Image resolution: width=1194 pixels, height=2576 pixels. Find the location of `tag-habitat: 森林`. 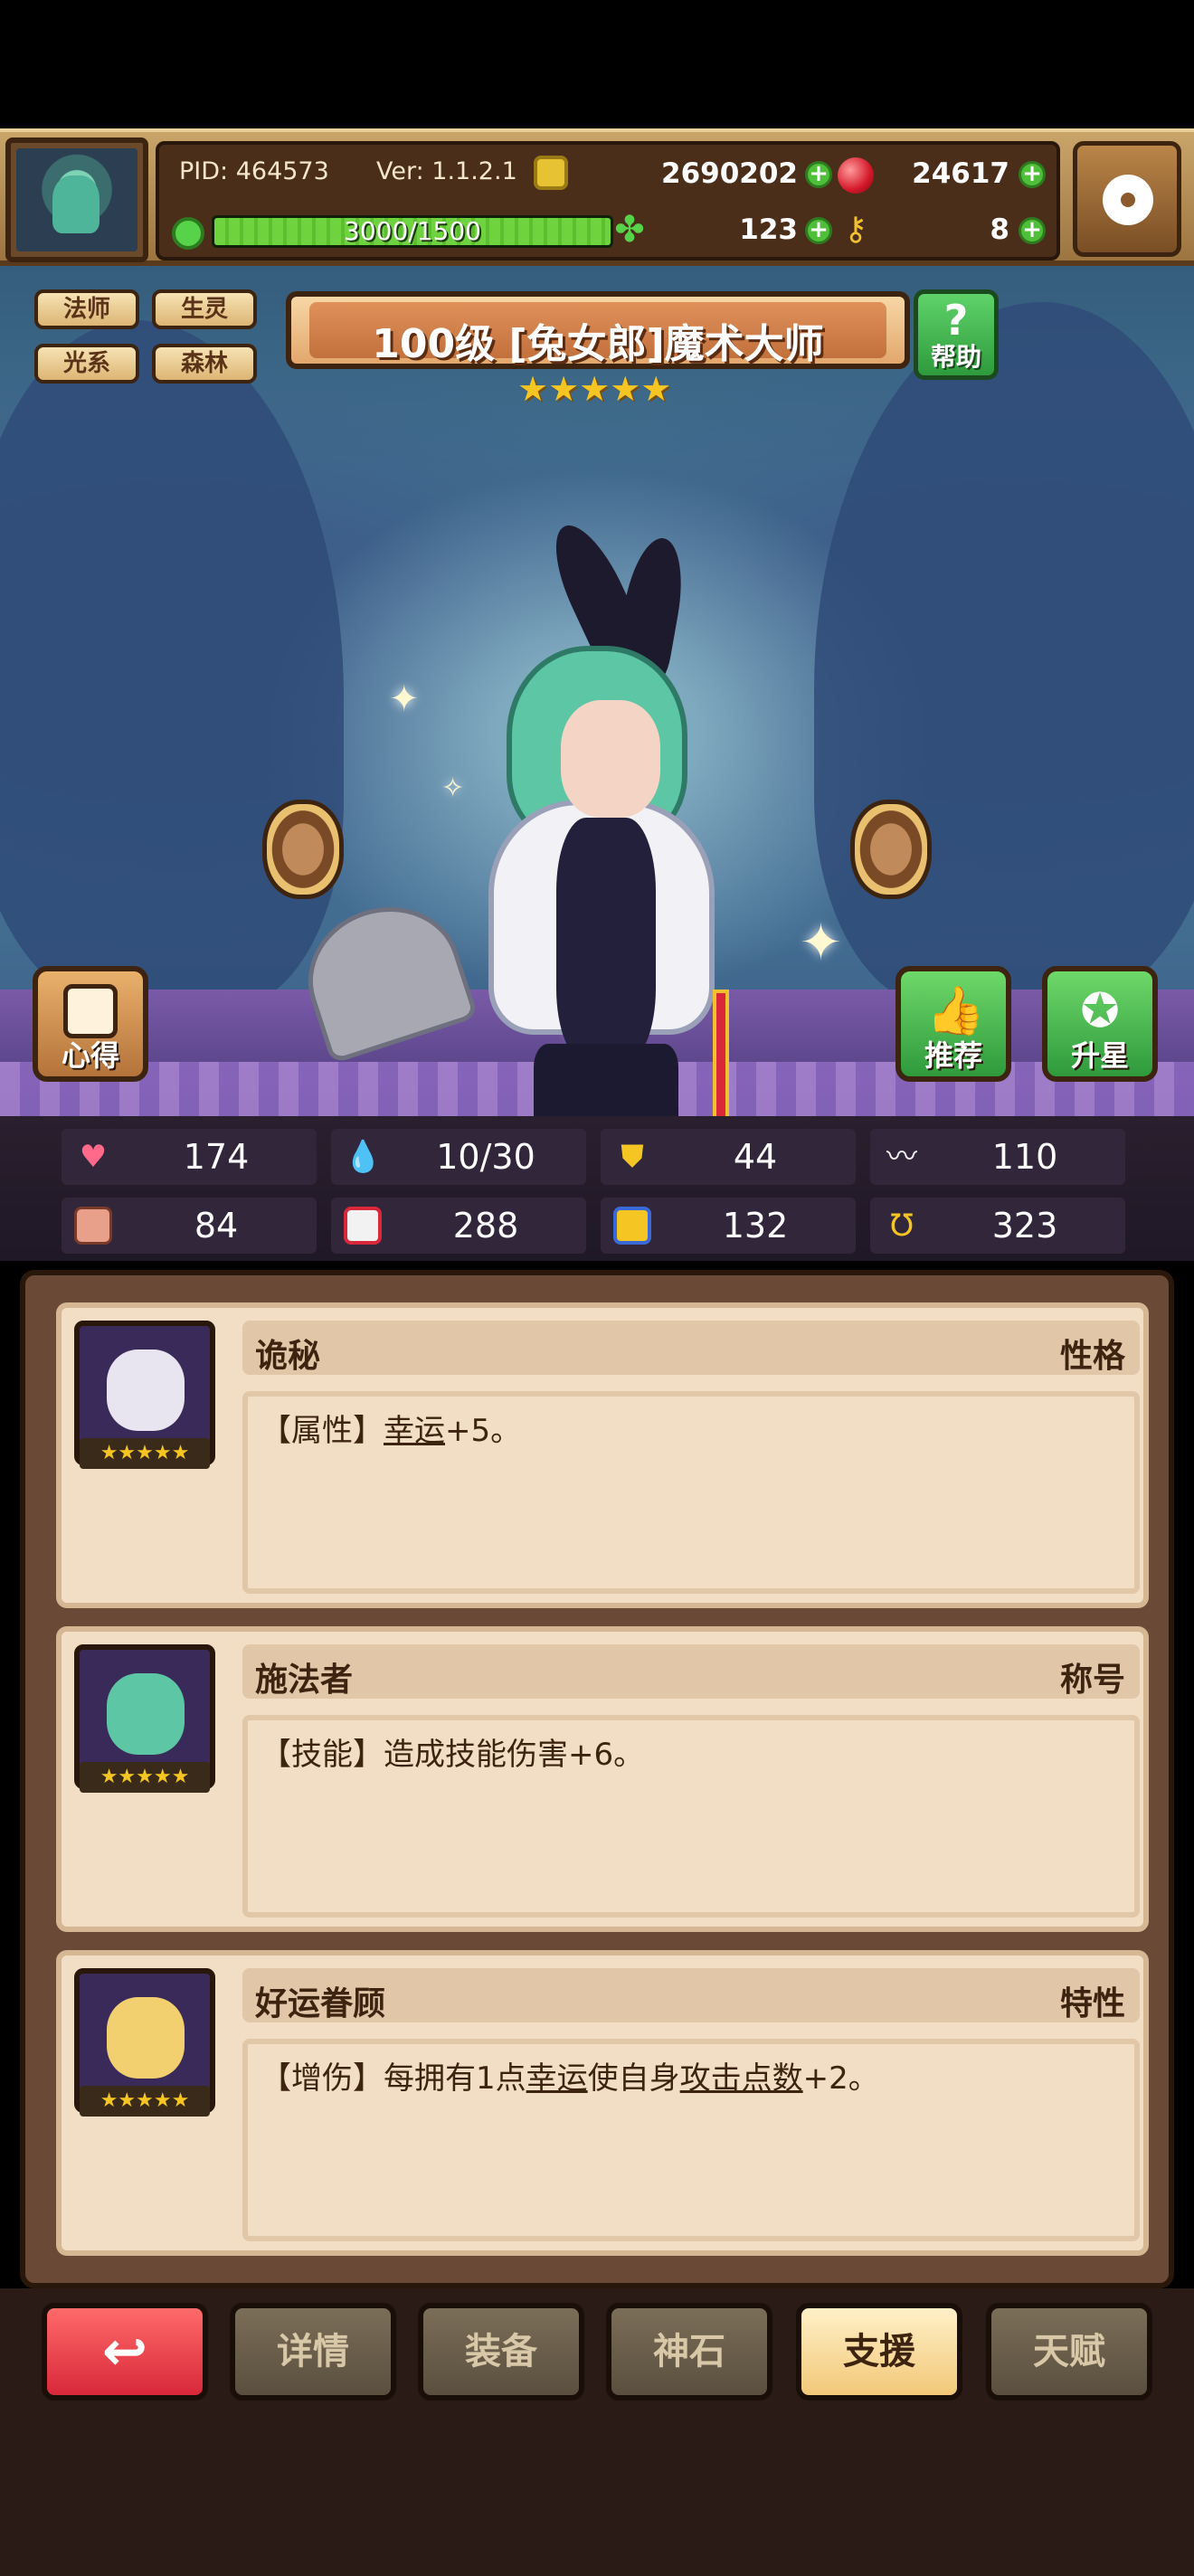

tag-habitat: 森林 is located at coordinates (204, 364).